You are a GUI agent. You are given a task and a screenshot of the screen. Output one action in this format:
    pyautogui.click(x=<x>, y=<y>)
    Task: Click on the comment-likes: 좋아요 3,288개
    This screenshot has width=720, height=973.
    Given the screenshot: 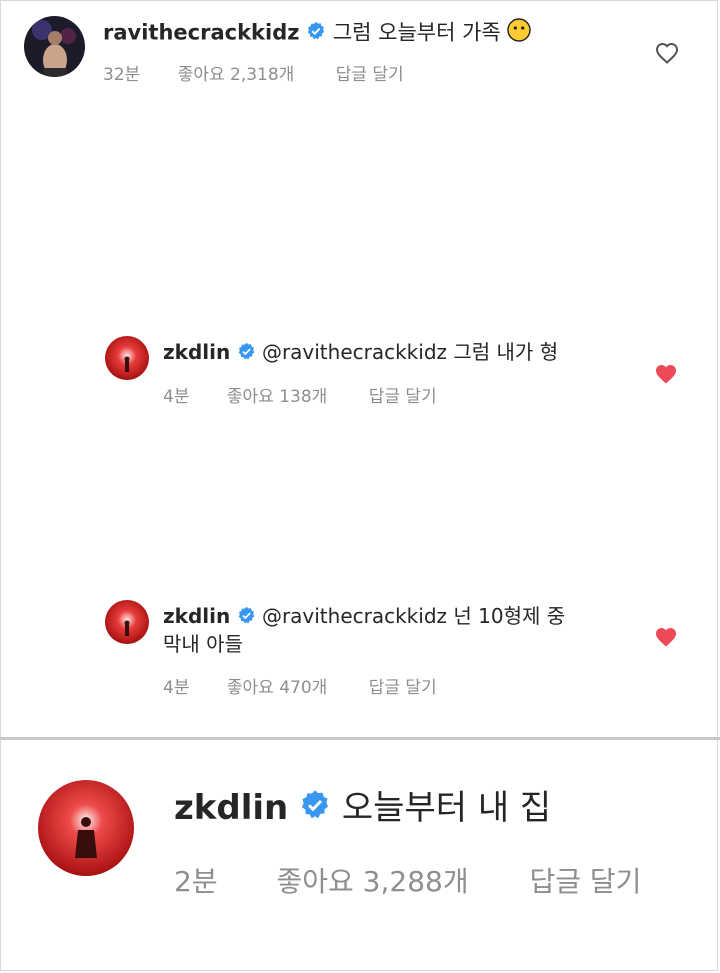 What is the action you would take?
    pyautogui.click(x=372, y=880)
    